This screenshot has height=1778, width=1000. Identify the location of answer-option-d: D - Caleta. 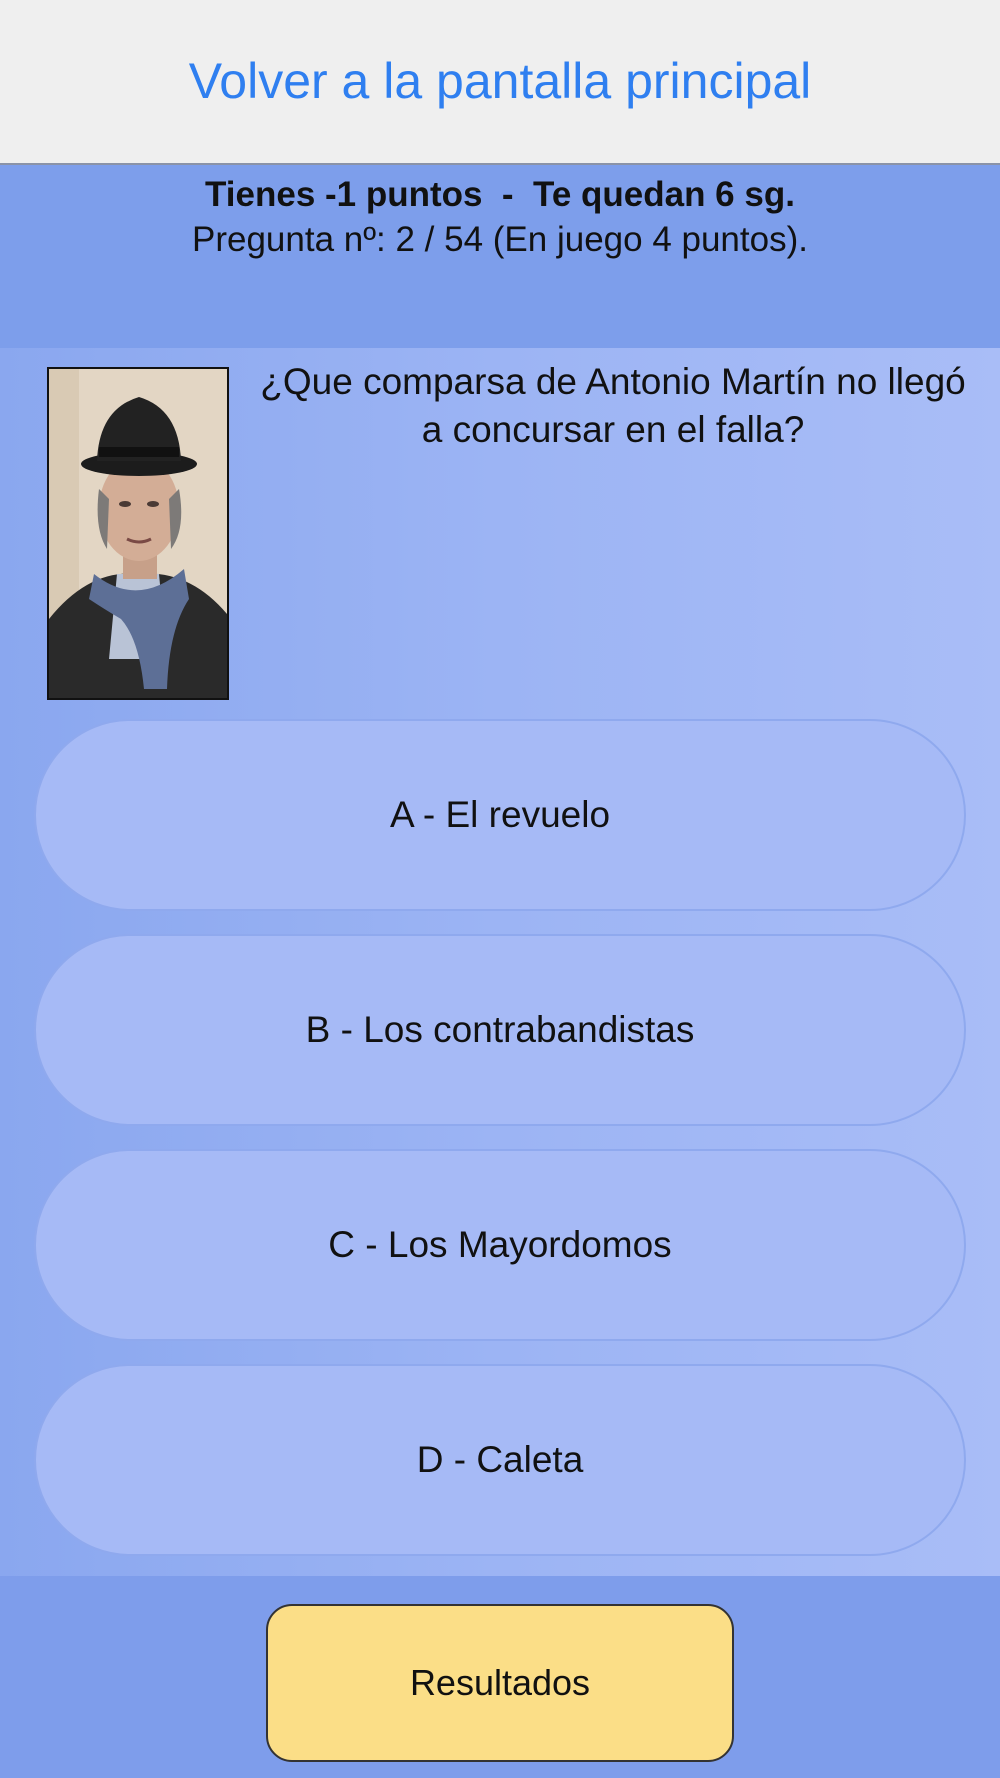
(500, 1460).